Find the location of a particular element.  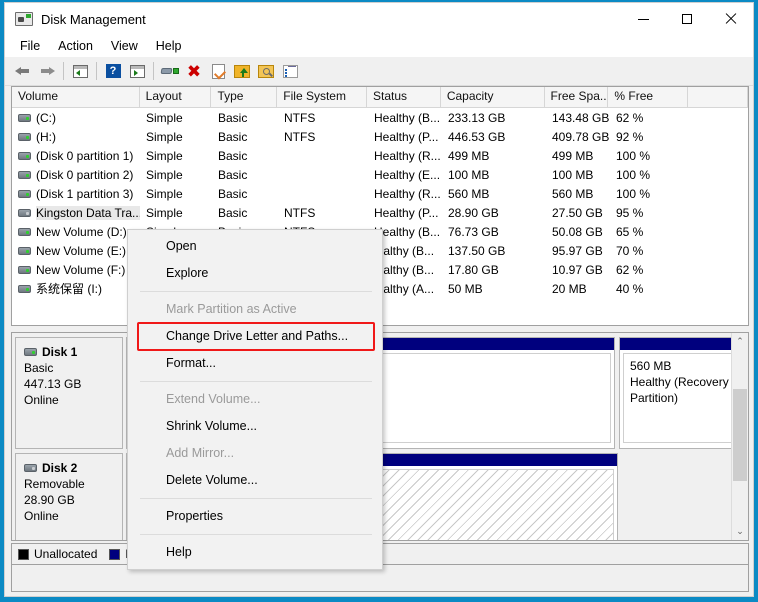

context-menu-item-help: Help is located at coordinates (255, 552).